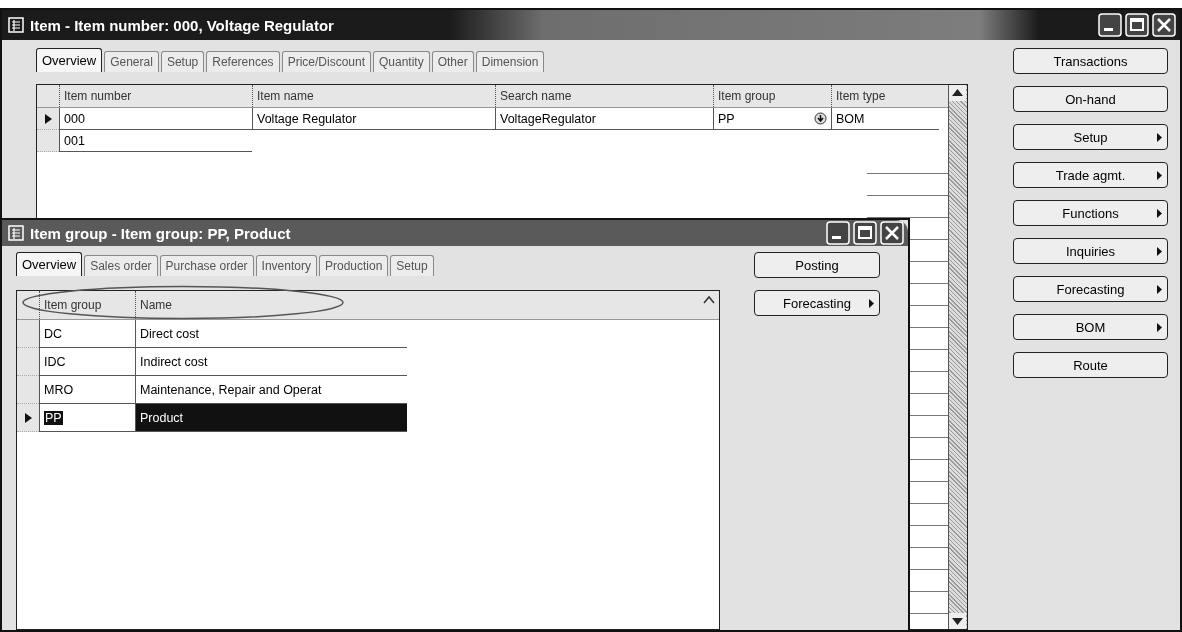 The image size is (1182, 632). I want to click on table-cell: DC, so click(53, 333).